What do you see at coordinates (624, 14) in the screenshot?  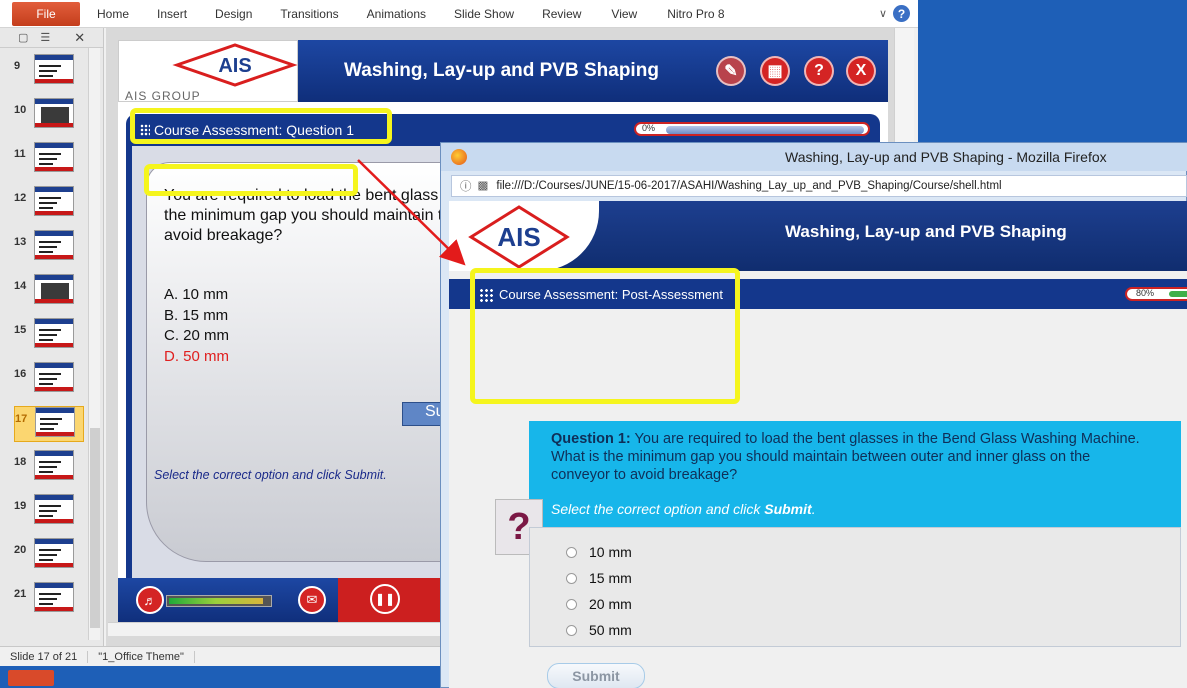 I see `tab-view: View` at bounding box center [624, 14].